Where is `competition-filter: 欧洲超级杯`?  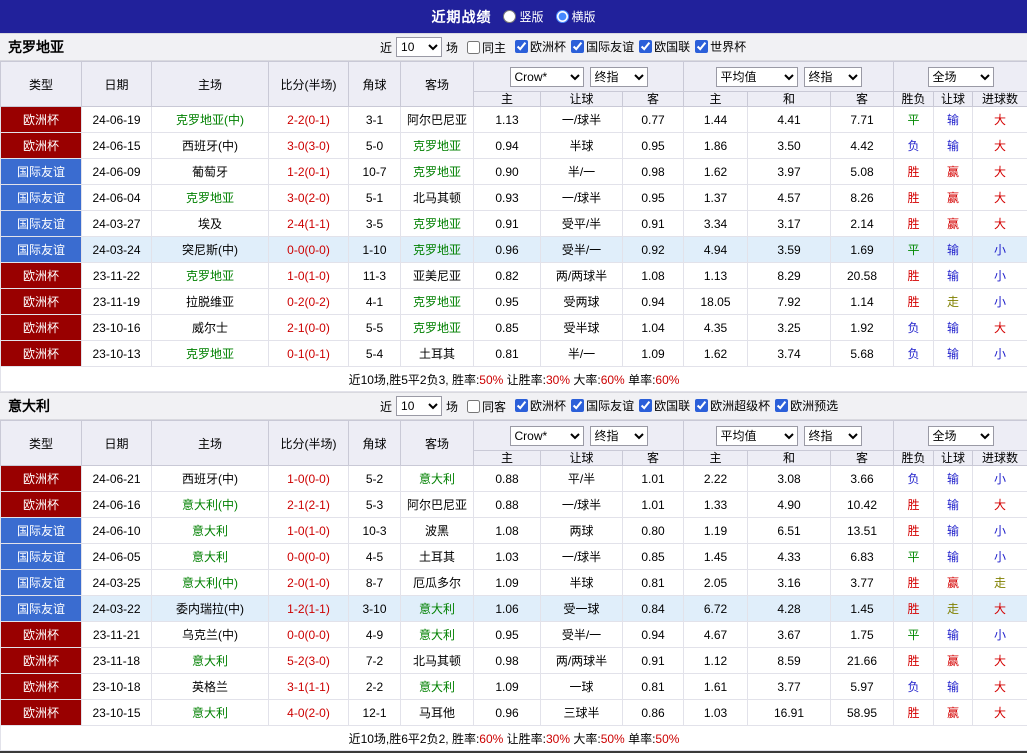 competition-filter: 欧洲超级杯 is located at coordinates (732, 405).